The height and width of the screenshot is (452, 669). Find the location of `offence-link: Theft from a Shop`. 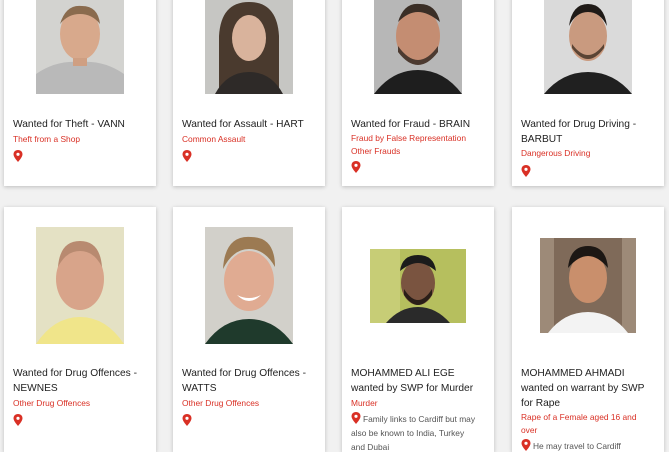

offence-link: Theft from a Shop is located at coordinates (80, 139).